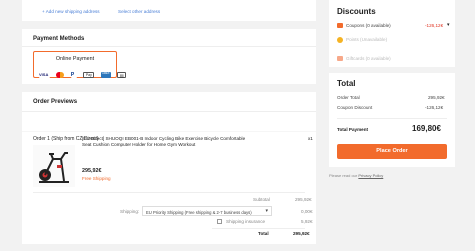  Describe the element at coordinates (356, 11) in the screenshot. I see `discounts-heading: Discounts` at that location.